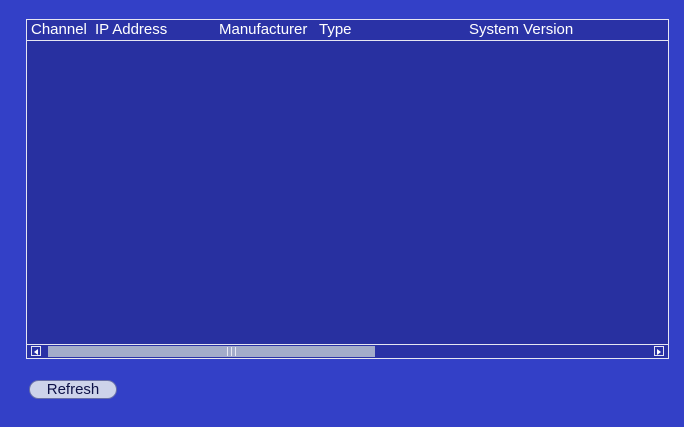 This screenshot has width=684, height=427. I want to click on column-header-manufacturer: Manufacturer, so click(263, 30).